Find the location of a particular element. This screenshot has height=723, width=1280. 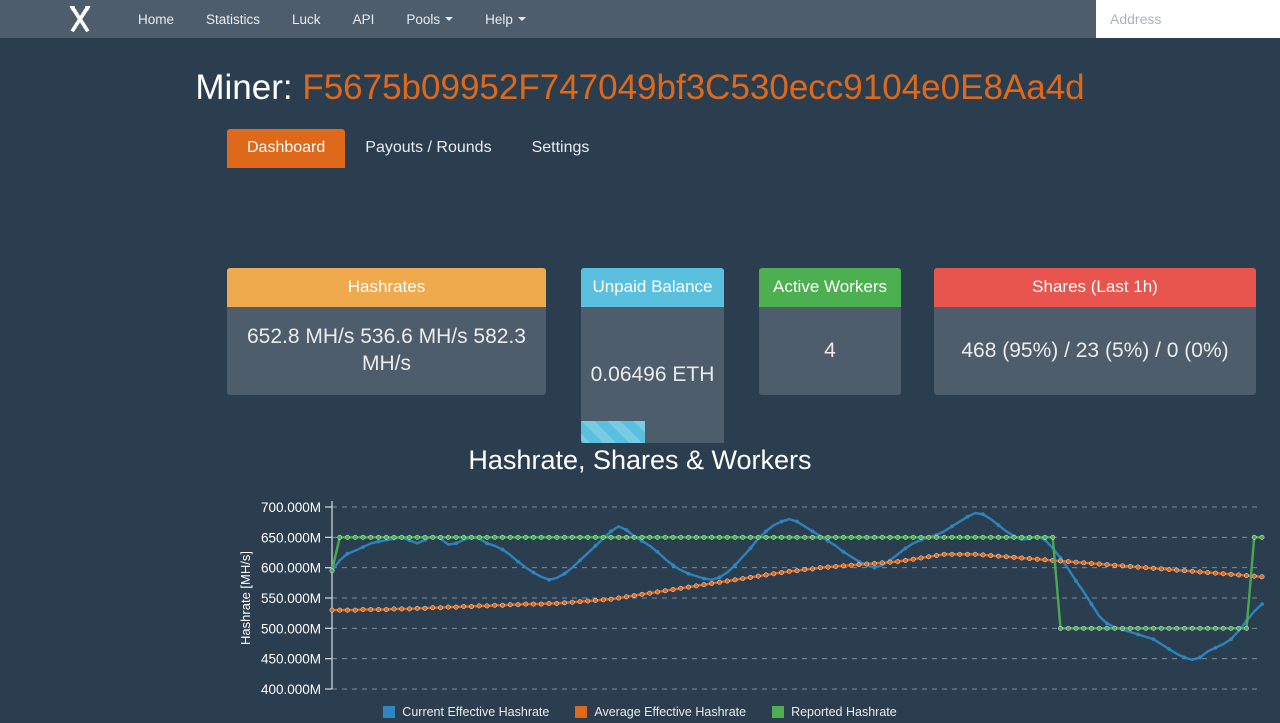

card-active-workers-value: 4 is located at coordinates (830, 350).